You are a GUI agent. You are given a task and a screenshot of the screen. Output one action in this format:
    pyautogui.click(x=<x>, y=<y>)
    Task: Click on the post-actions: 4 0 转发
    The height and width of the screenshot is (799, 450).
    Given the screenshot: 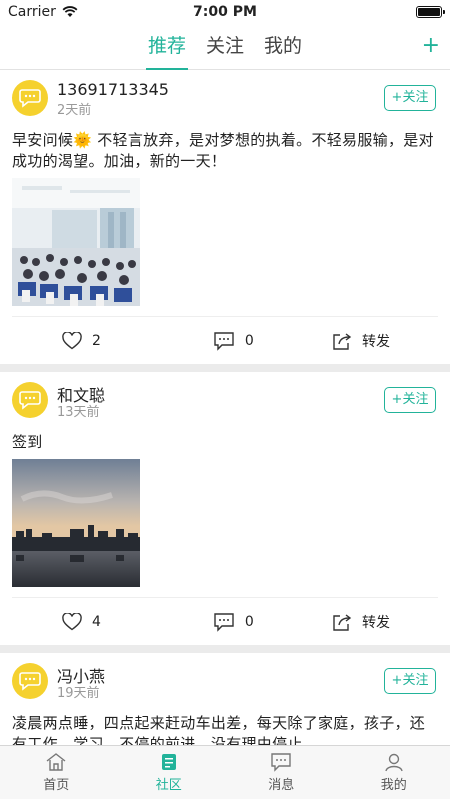 What is the action you would take?
    pyautogui.click(x=225, y=621)
    